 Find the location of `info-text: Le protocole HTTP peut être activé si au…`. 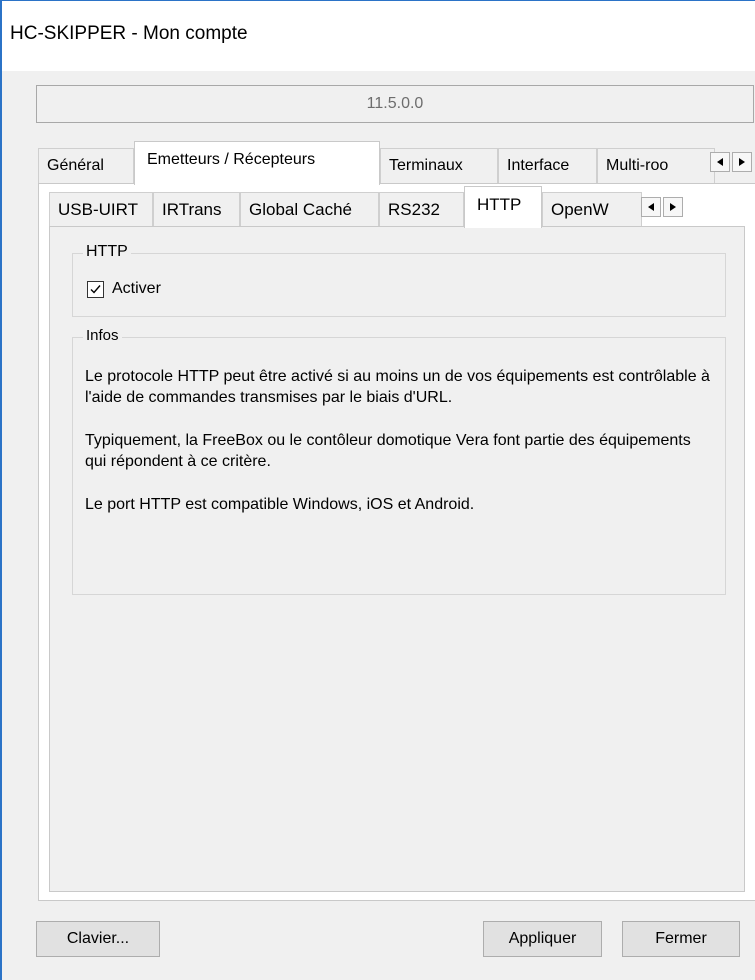

info-text: Le protocole HTTP peut être activé si au… is located at coordinates (400, 451).